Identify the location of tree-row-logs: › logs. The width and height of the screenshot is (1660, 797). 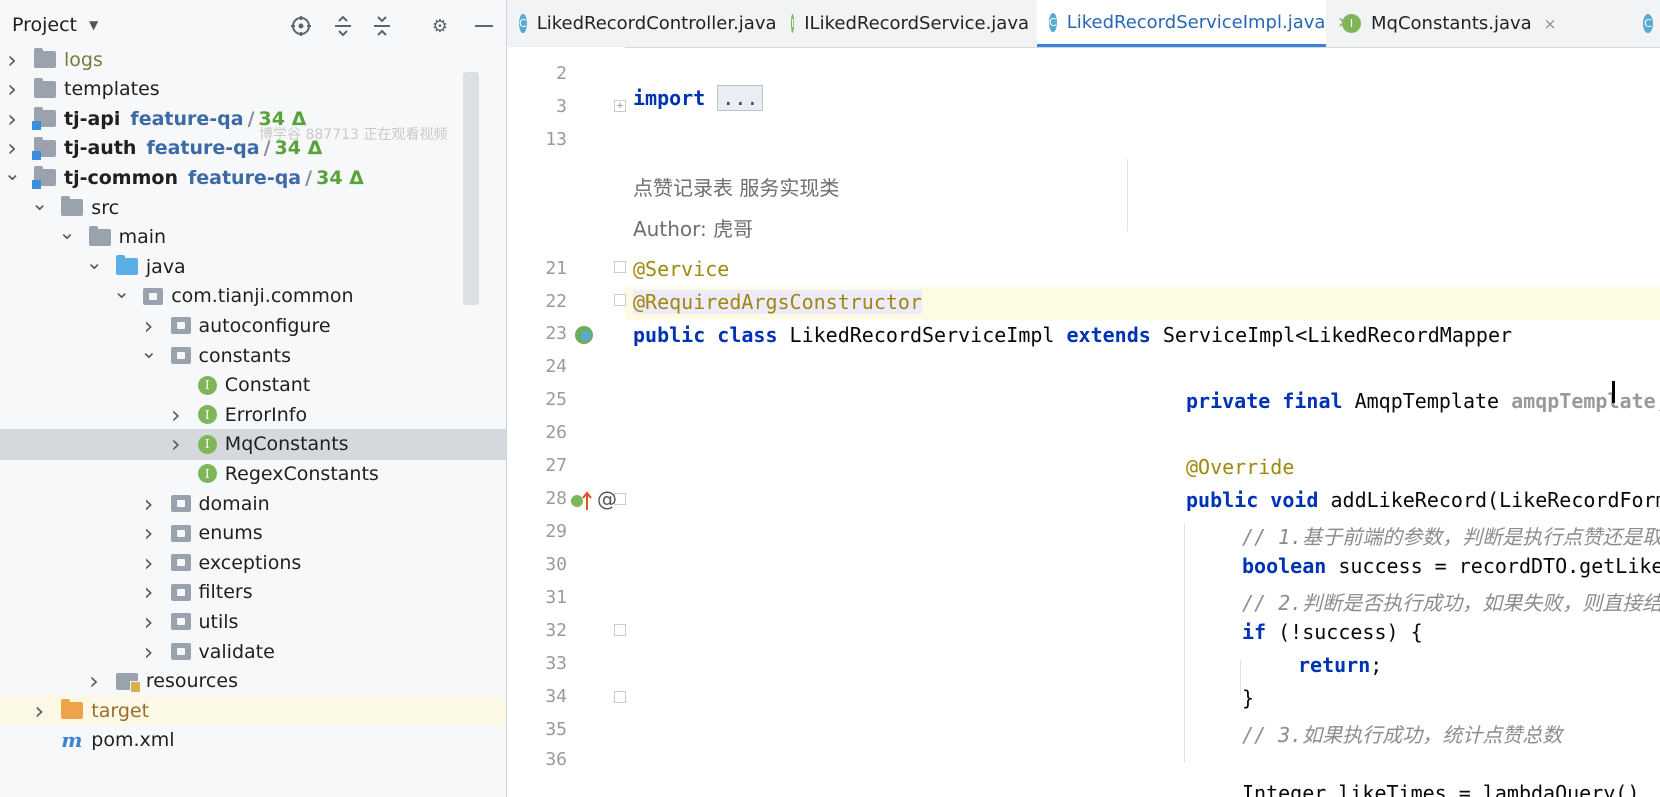
(253, 59).